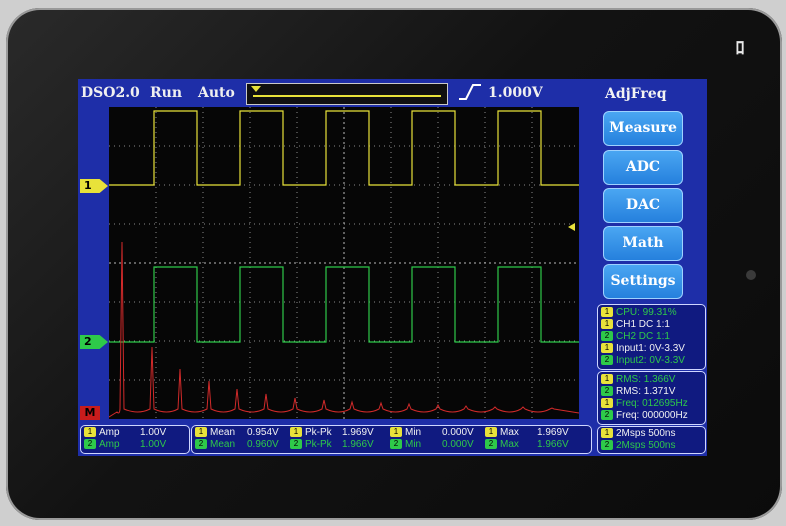 This screenshot has height=526, width=786. What do you see at coordinates (347, 94) in the screenshot?
I see `trigger-position-slider` at bounding box center [347, 94].